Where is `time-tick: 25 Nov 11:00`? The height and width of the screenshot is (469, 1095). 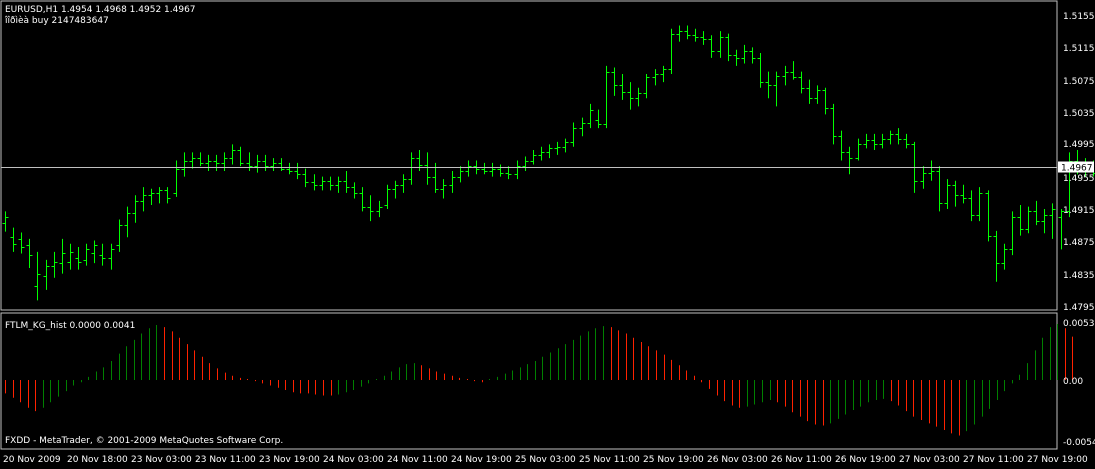 time-tick: 25 Nov 11:00 is located at coordinates (609, 460).